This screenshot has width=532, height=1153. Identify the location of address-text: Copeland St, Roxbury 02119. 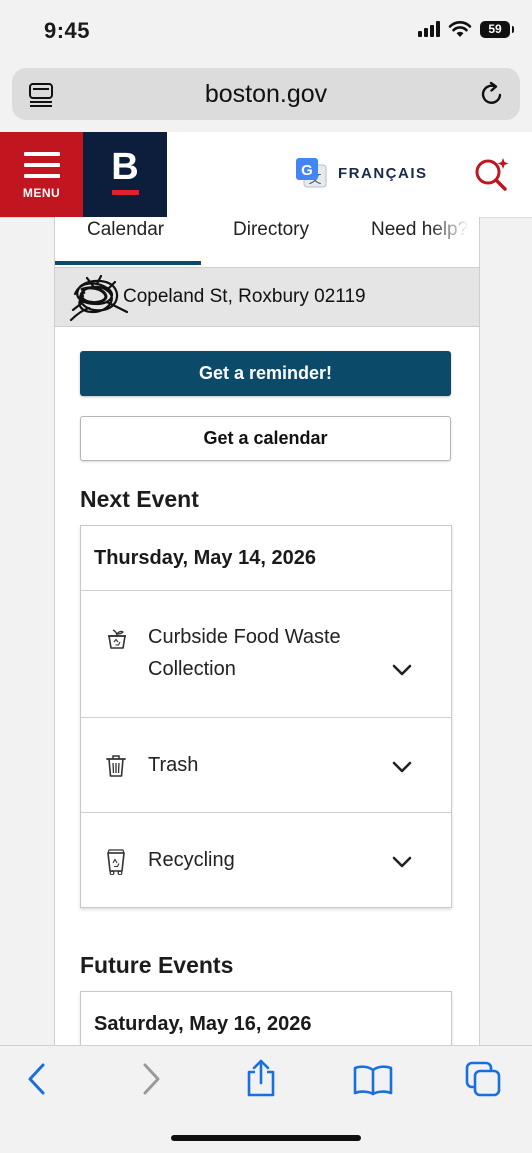
(244, 296).